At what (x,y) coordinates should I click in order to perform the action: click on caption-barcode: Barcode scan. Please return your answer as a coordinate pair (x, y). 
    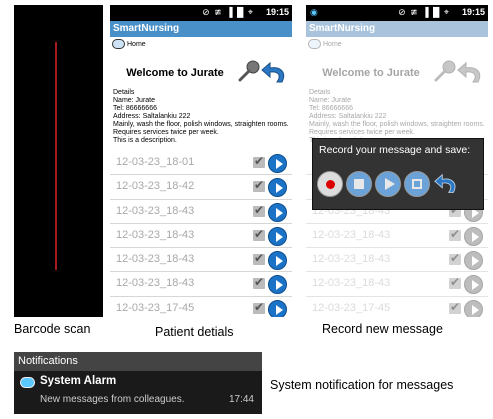
    Looking at the image, I should click on (52, 329).